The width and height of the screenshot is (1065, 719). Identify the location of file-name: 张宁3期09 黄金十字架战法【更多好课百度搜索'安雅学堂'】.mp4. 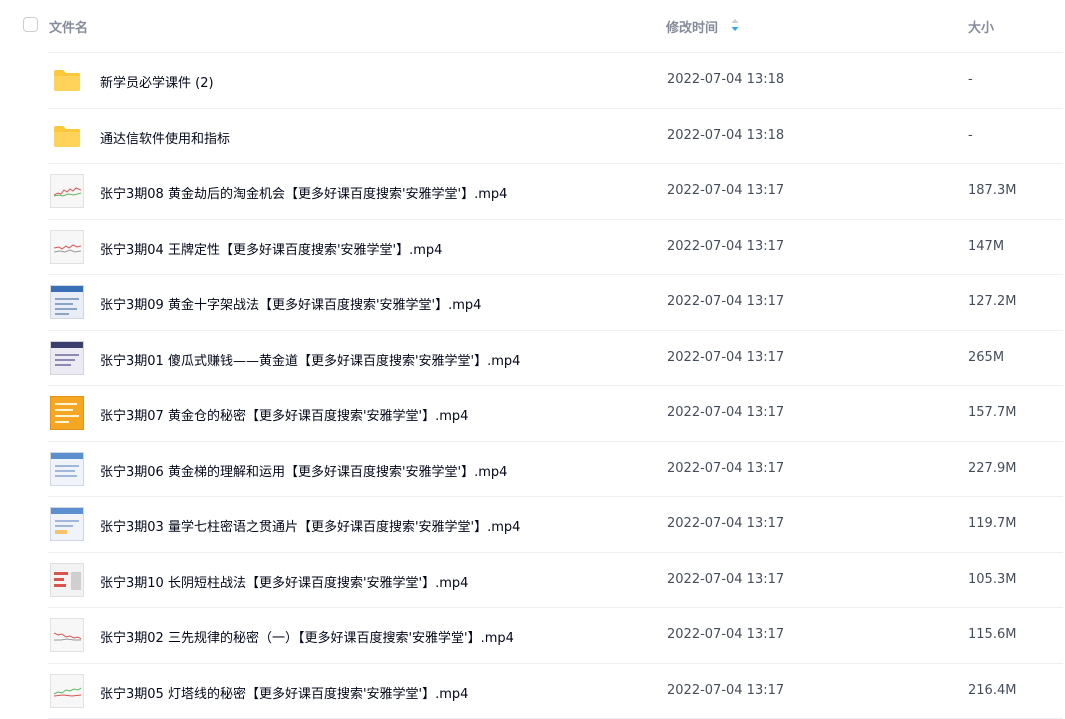
(290, 303).